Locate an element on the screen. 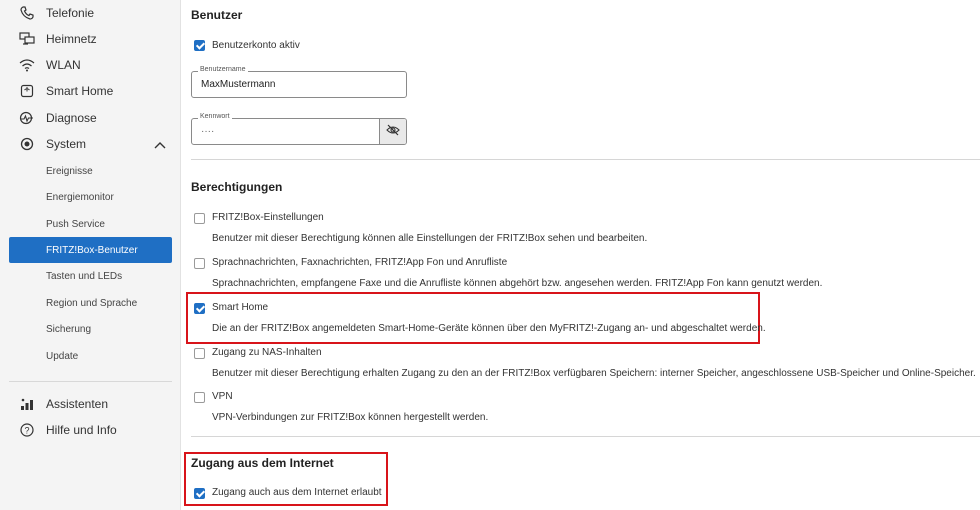  sidebar-item-assistenten: Assistenten is located at coordinates (90, 404).